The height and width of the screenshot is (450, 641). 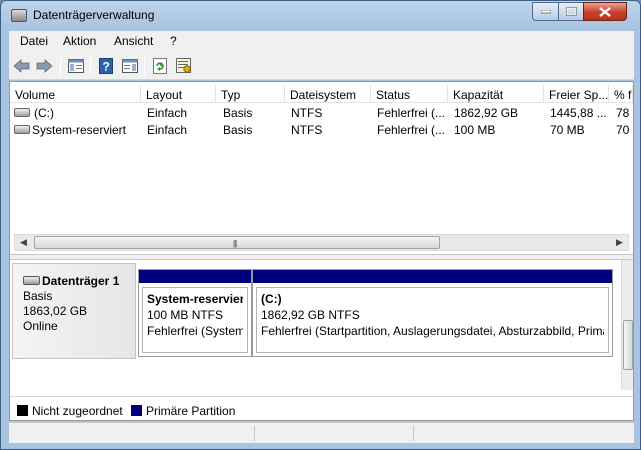 I want to click on column-typ: Typ, so click(x=250, y=94).